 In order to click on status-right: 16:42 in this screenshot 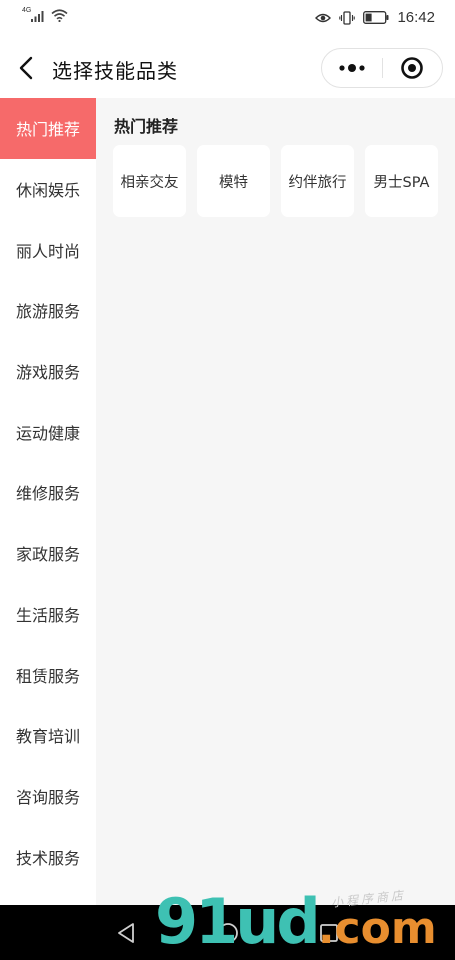, I will do `click(375, 17)`.